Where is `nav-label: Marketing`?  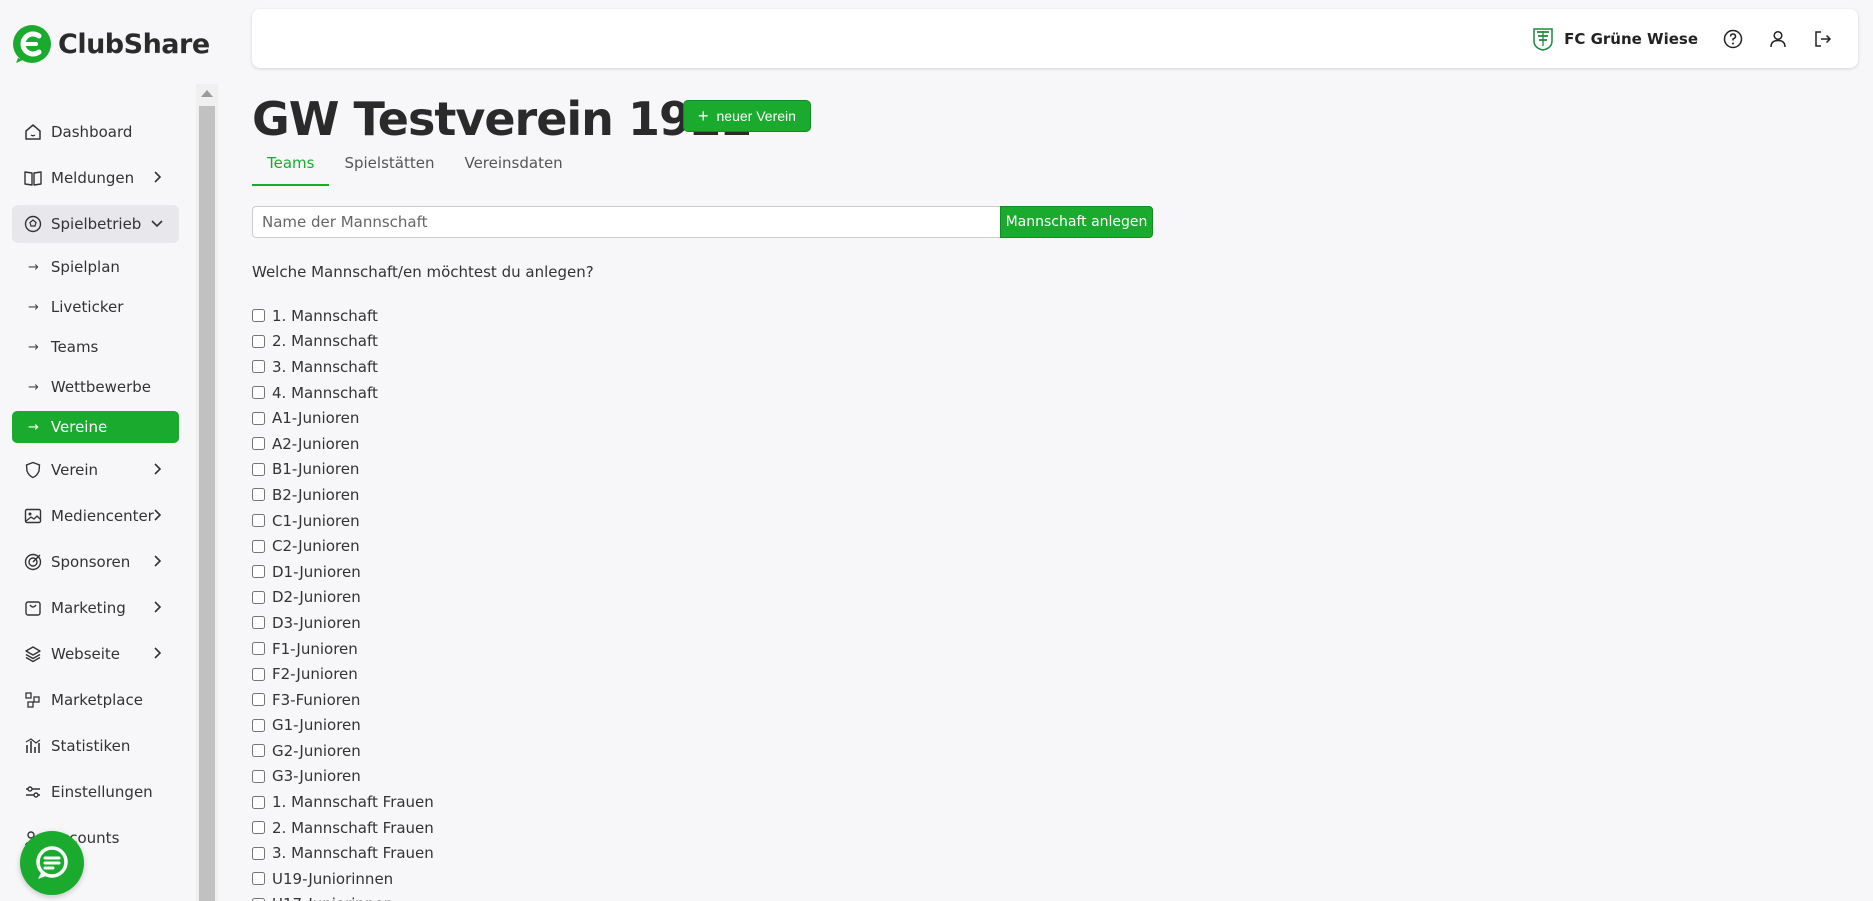
nav-label: Marketing is located at coordinates (88, 608).